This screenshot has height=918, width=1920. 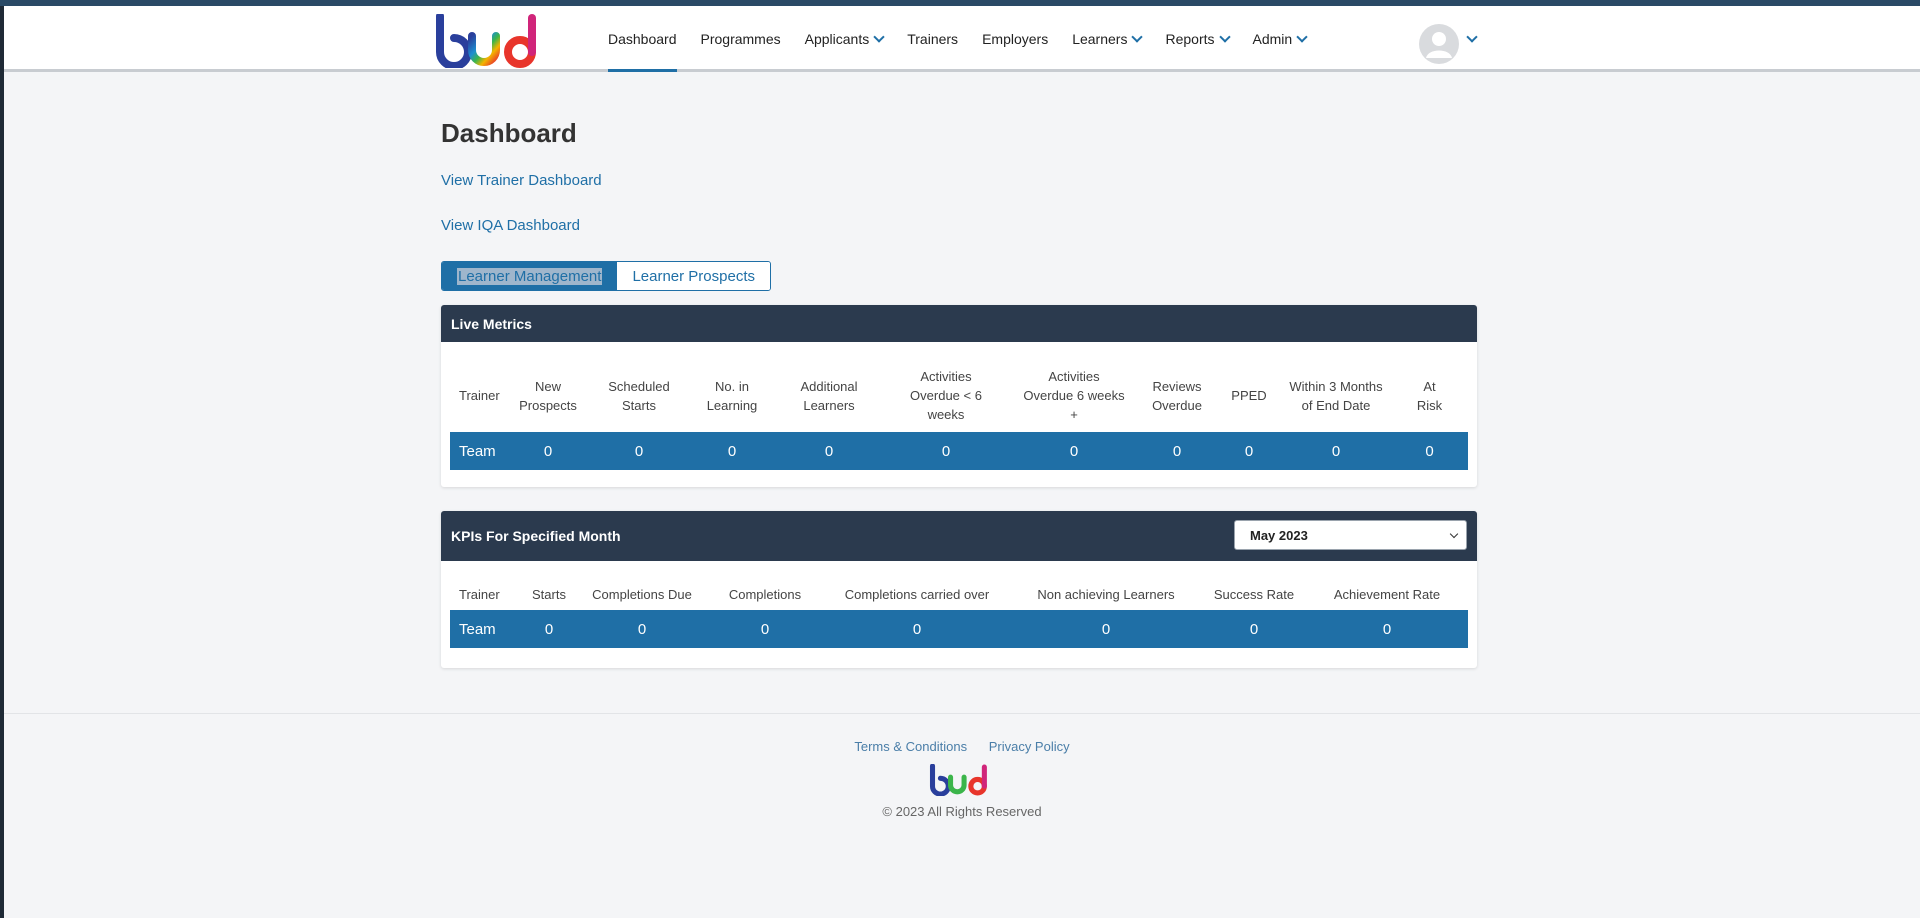 I want to click on month-select-value: May 2023, so click(x=1279, y=535).